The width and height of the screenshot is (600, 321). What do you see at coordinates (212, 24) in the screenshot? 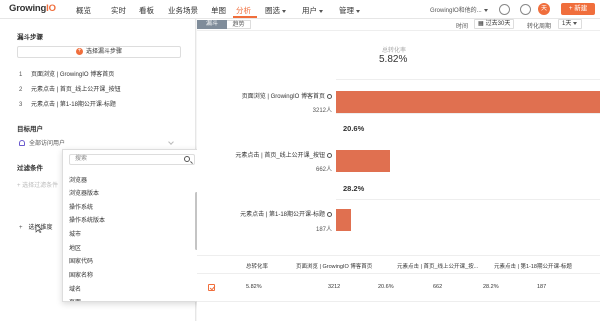
I see `tab-funnel: 漏斗` at bounding box center [212, 24].